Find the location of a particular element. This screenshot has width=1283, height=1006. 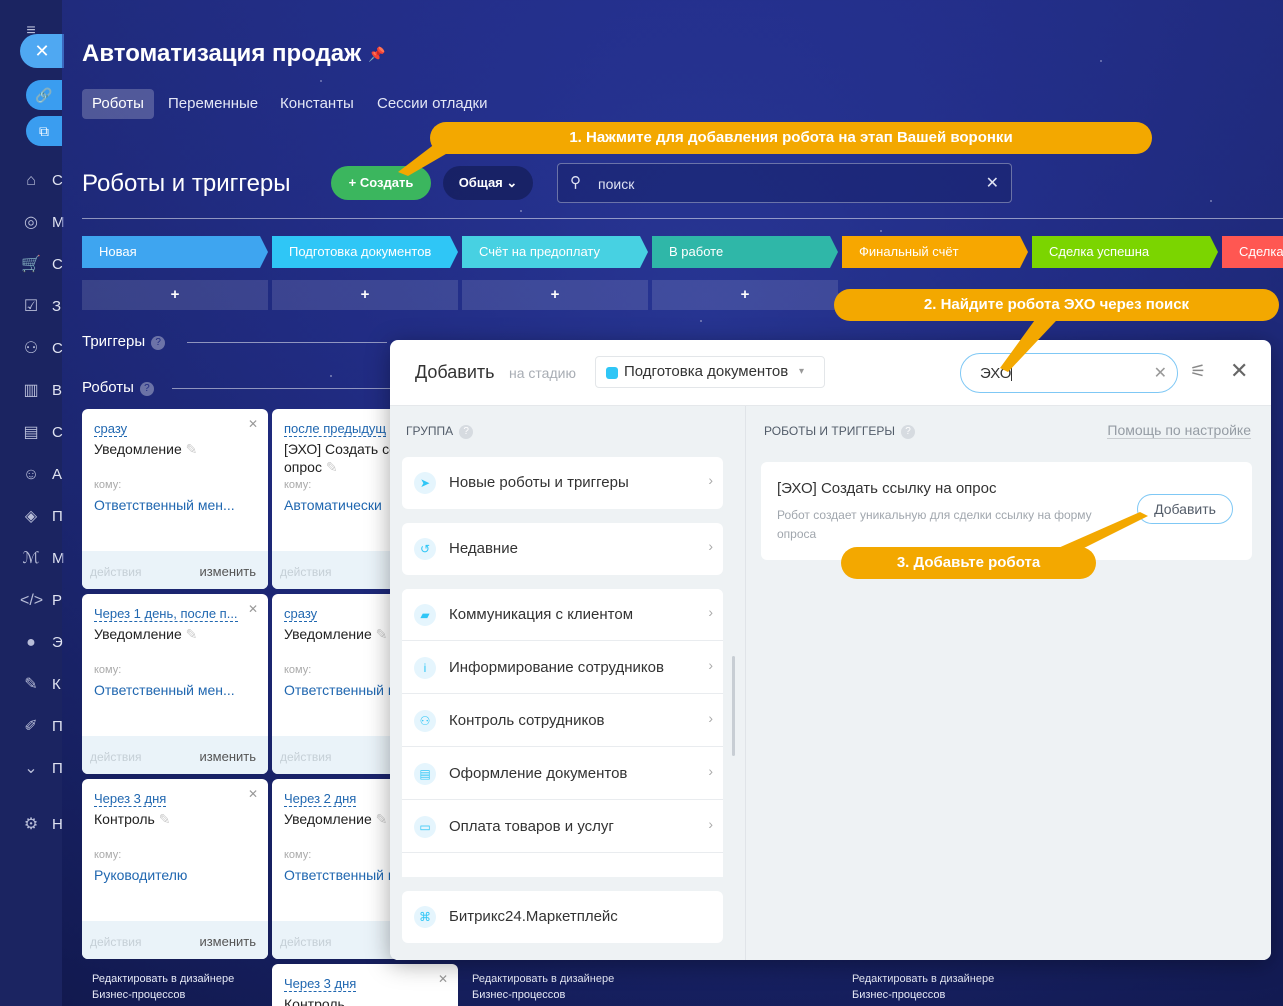

group-employee-control: ⚇ Контроль сотрудников › is located at coordinates (562, 721).